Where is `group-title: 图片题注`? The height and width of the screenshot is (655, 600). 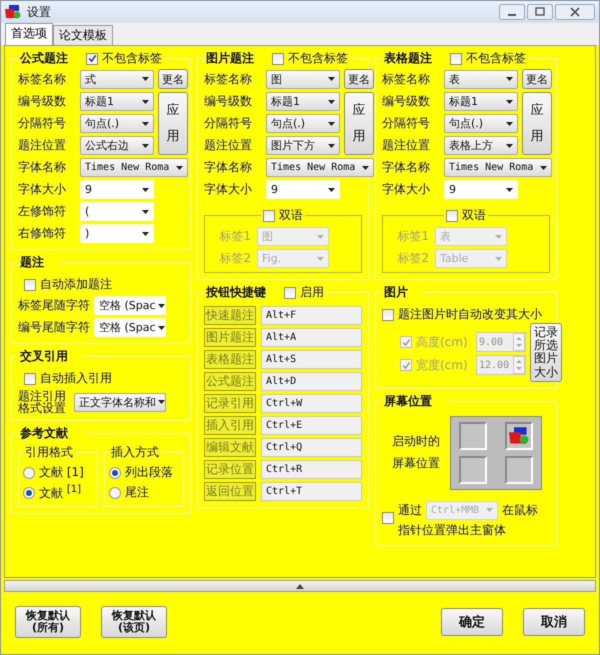 group-title: 图片题注 is located at coordinates (230, 58).